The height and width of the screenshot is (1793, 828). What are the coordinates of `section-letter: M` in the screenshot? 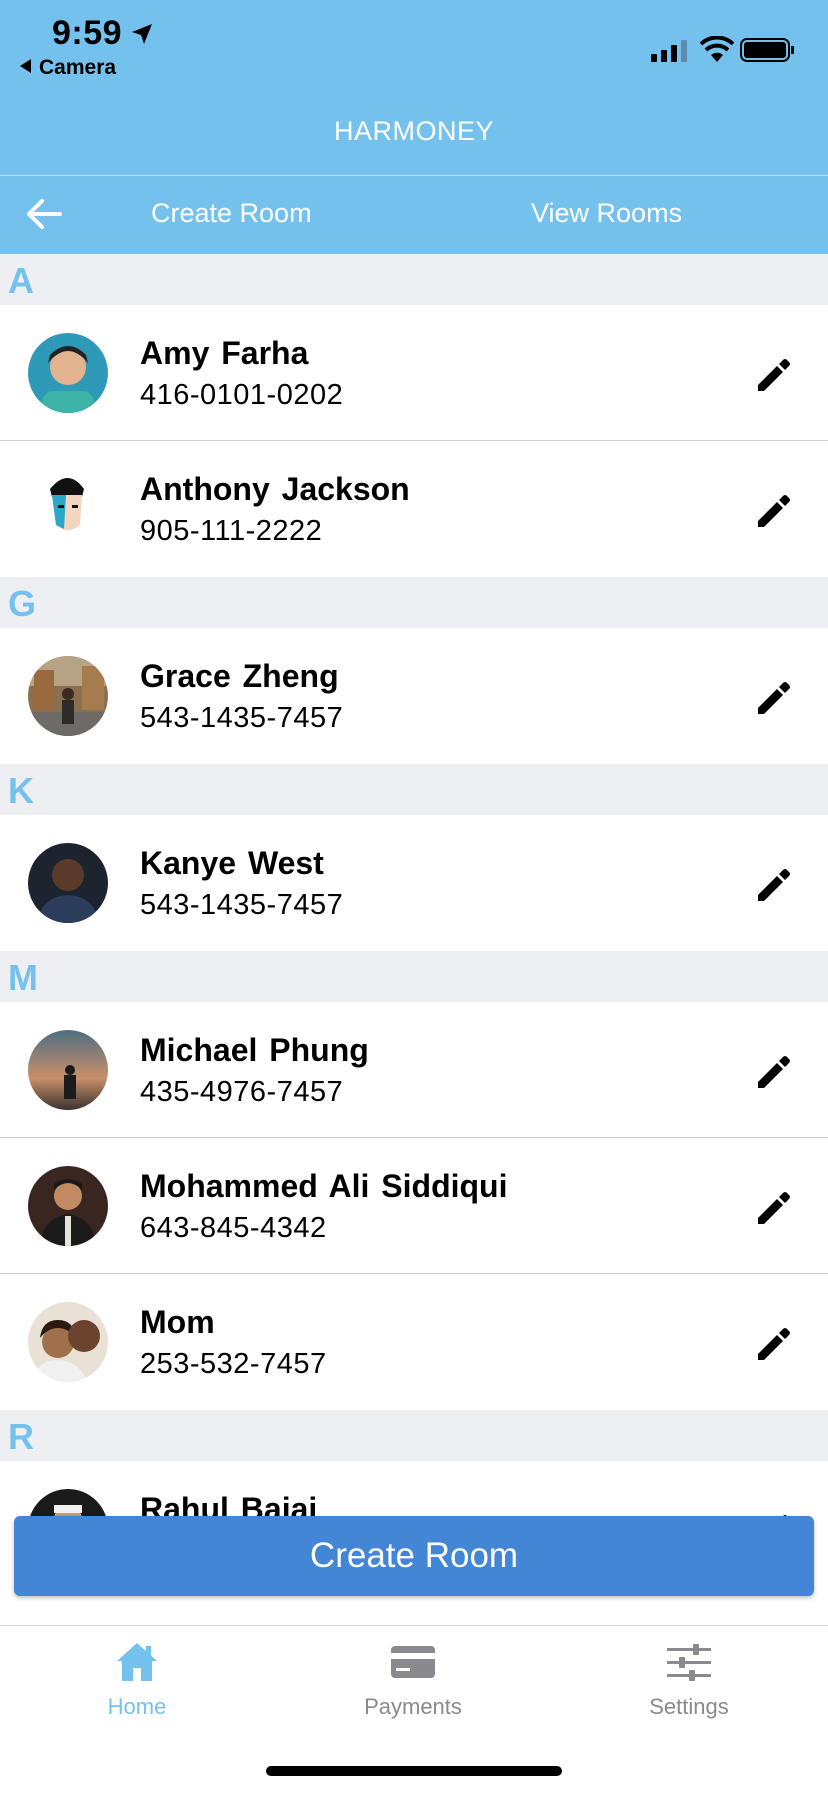 It's located at (23, 977).